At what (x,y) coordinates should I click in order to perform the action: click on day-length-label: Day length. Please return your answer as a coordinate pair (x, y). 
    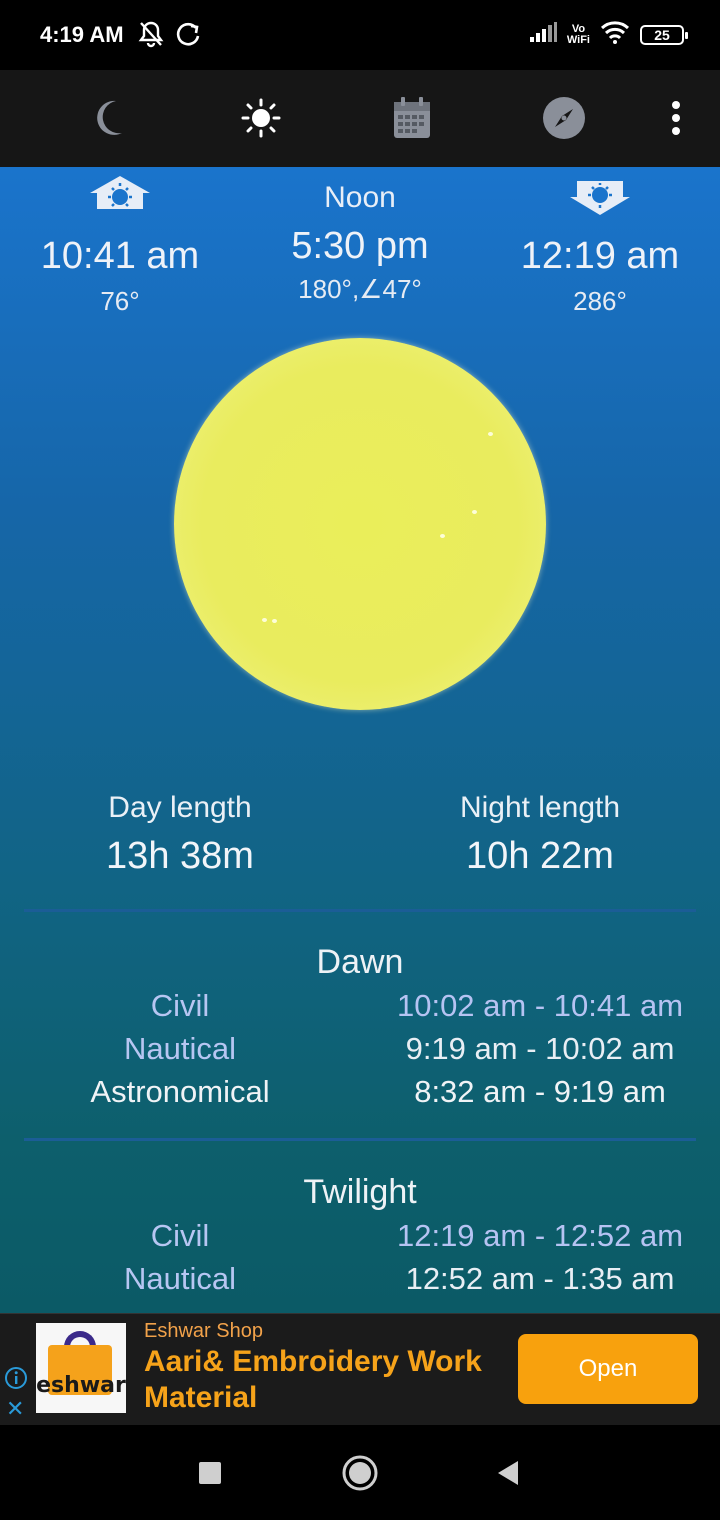
    Looking at the image, I should click on (180, 807).